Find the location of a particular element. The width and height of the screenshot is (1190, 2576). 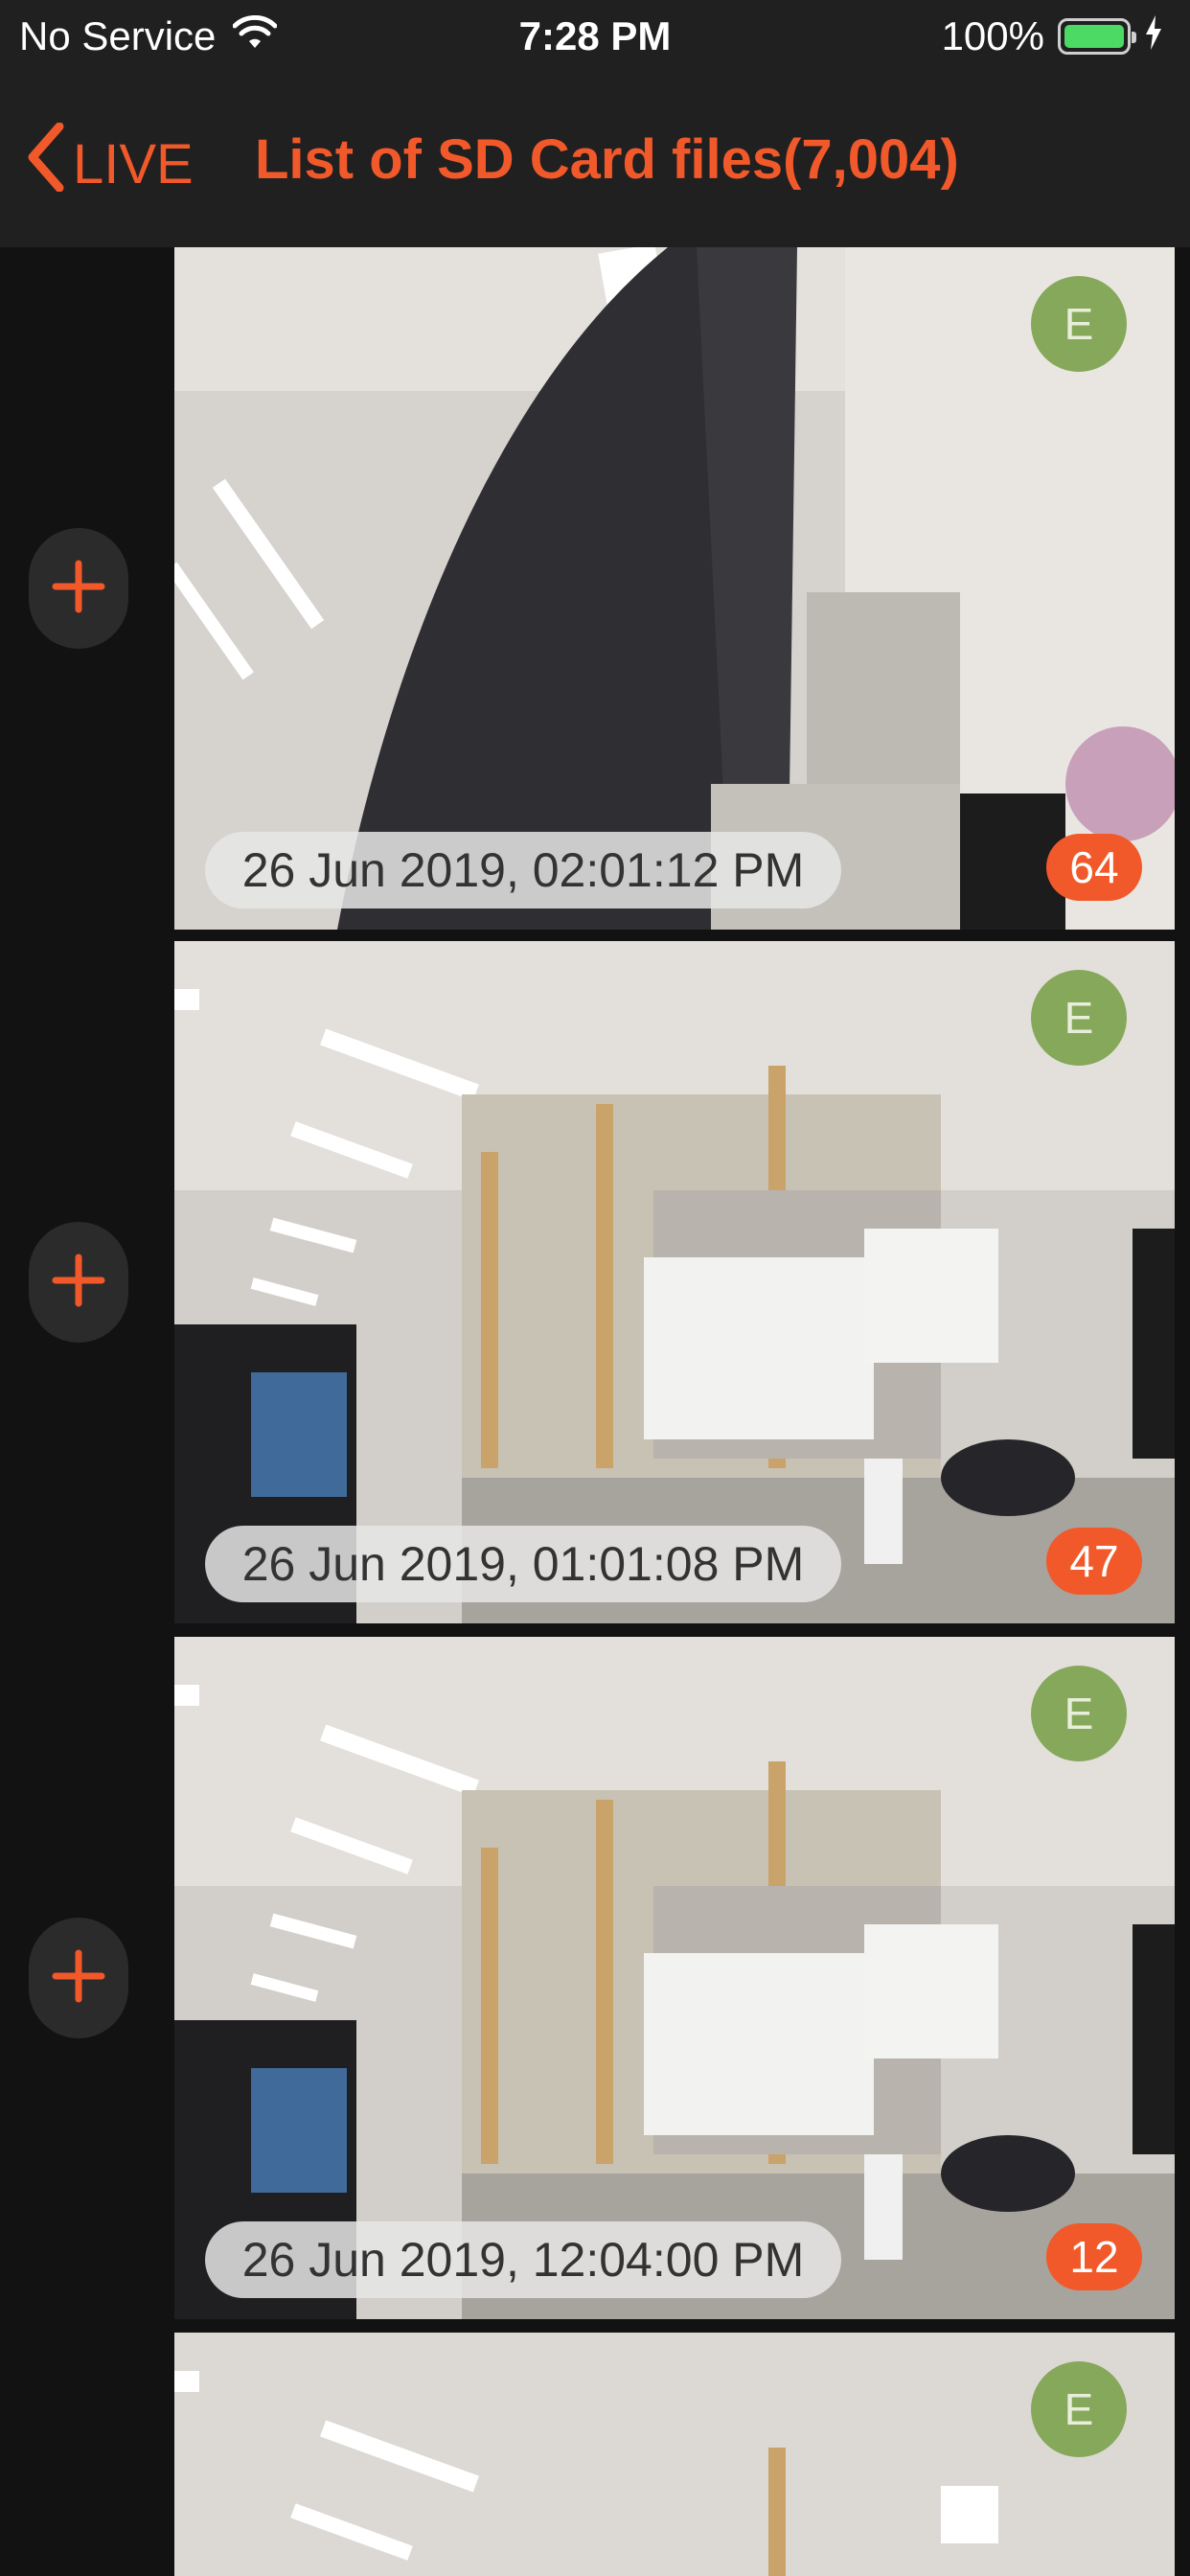

camera-image is located at coordinates (674, 2454).